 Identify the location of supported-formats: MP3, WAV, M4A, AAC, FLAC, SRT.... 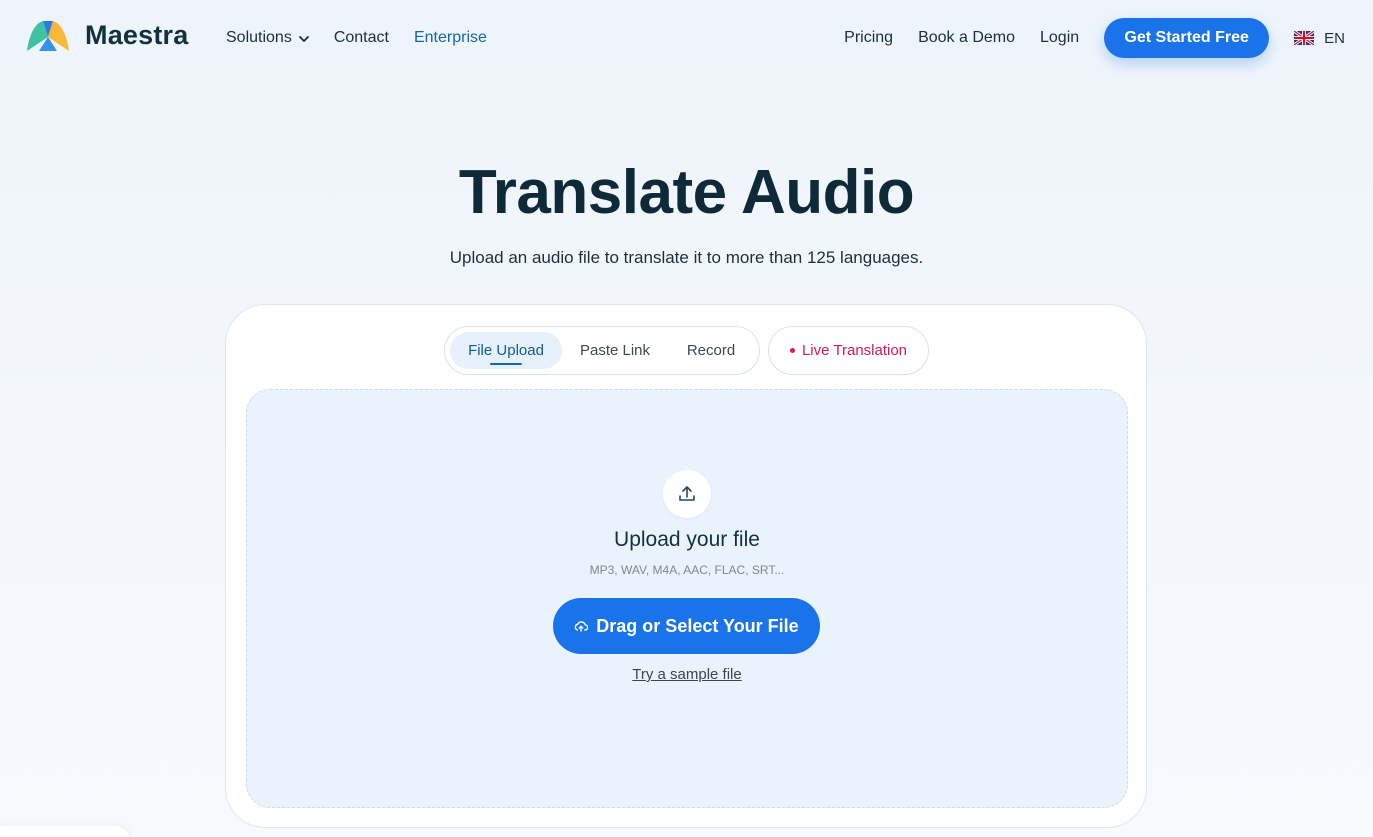
(687, 570).